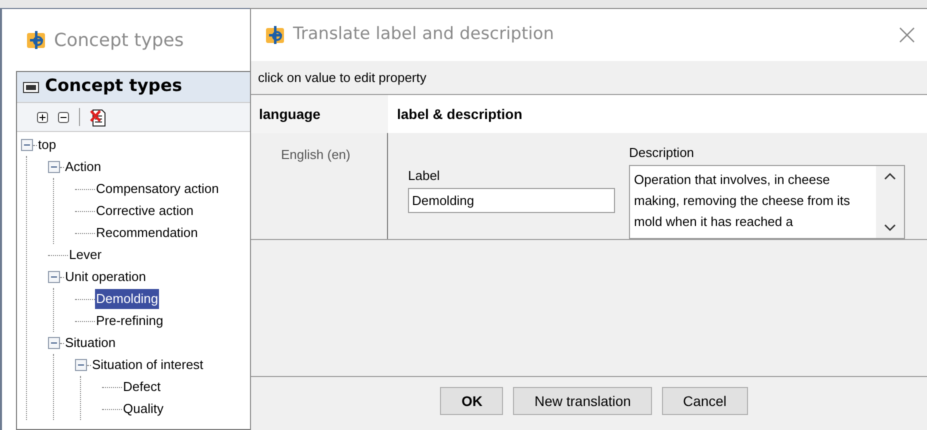 The height and width of the screenshot is (430, 927). What do you see at coordinates (342, 77) in the screenshot?
I see `hint-text: click on value to edit property` at bounding box center [342, 77].